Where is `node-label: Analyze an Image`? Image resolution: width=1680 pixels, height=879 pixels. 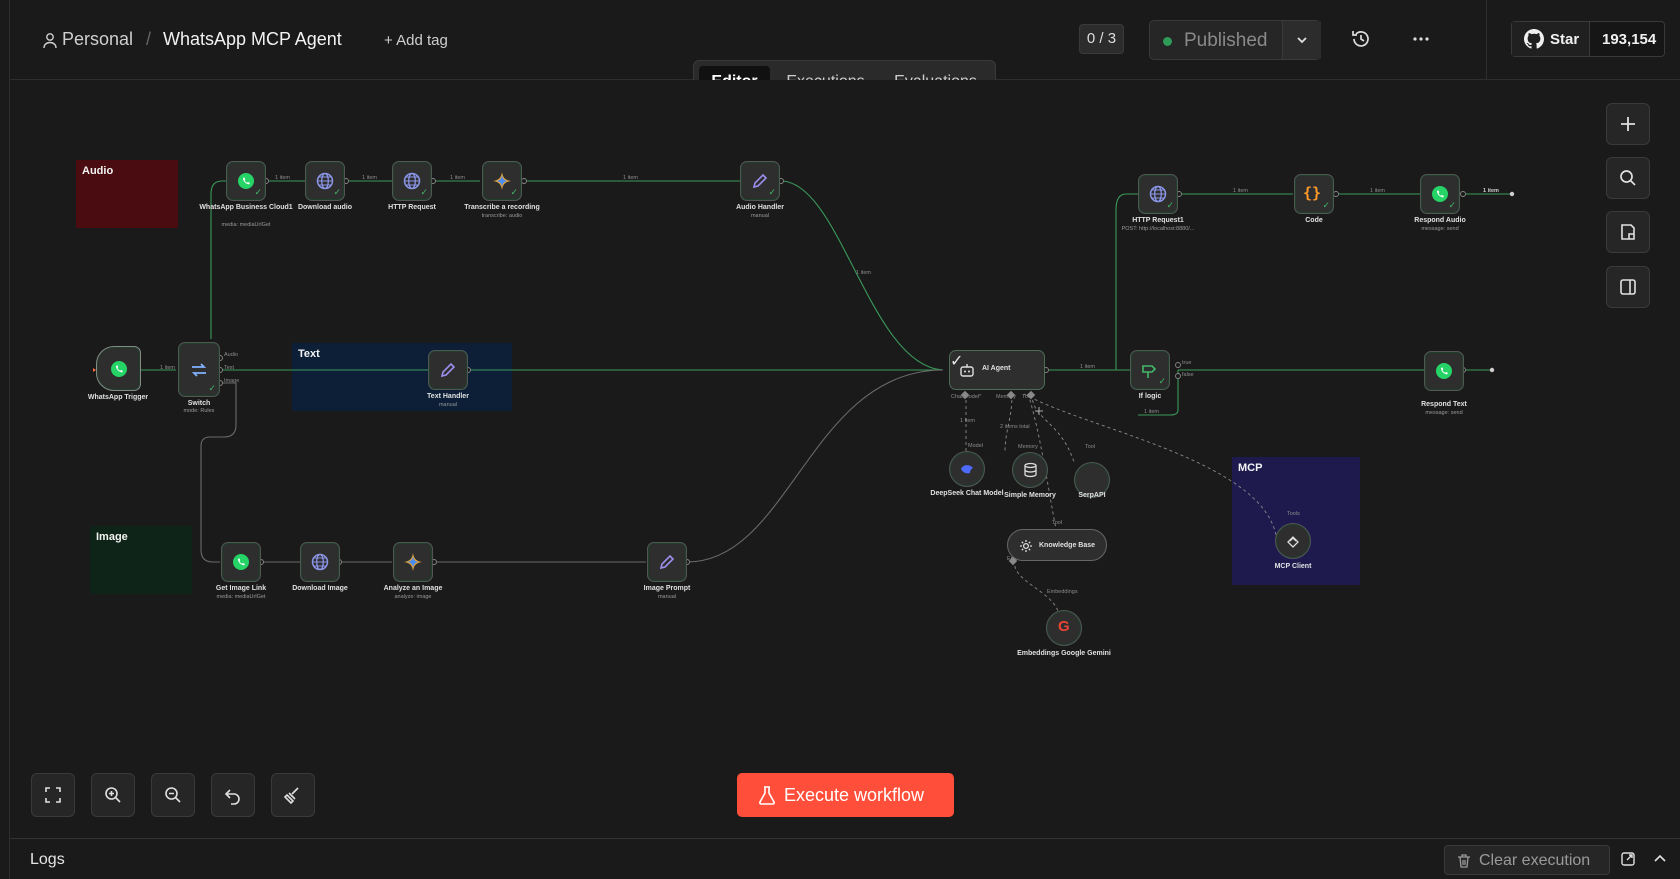
node-label: Analyze an Image is located at coordinates (413, 588).